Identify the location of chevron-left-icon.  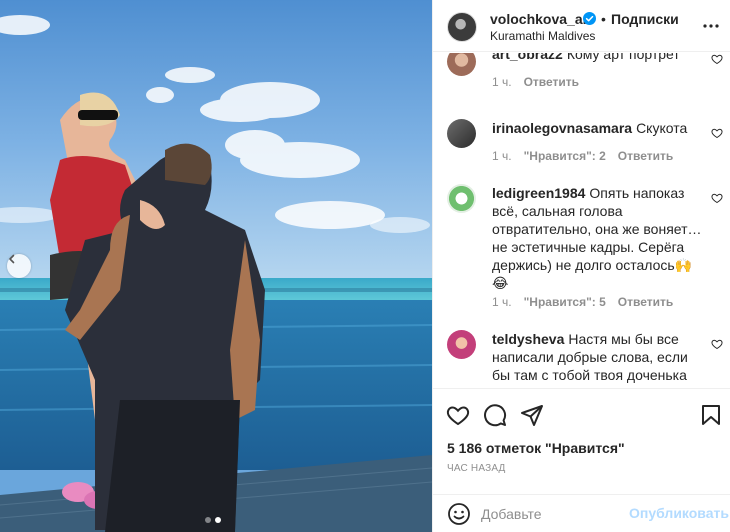
(12, 259).